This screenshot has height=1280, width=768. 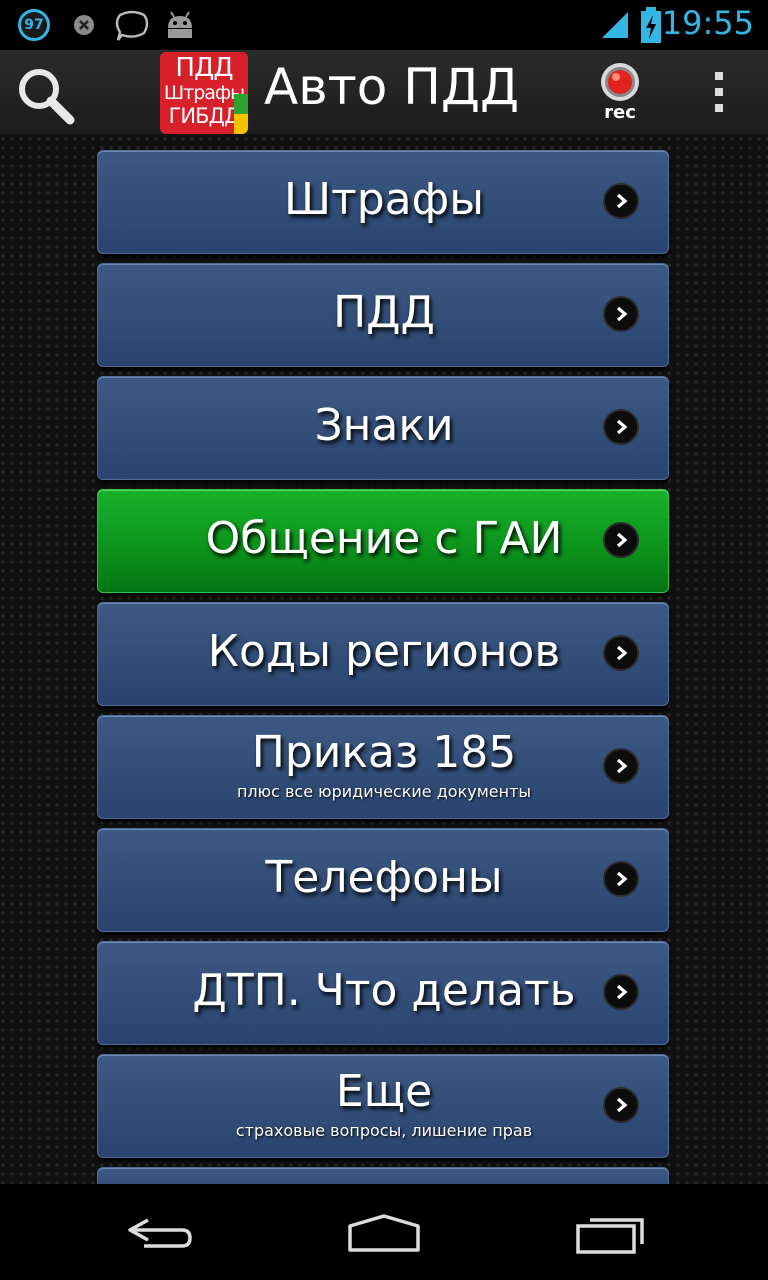 I want to click on home-button, so click(x=384, y=1234).